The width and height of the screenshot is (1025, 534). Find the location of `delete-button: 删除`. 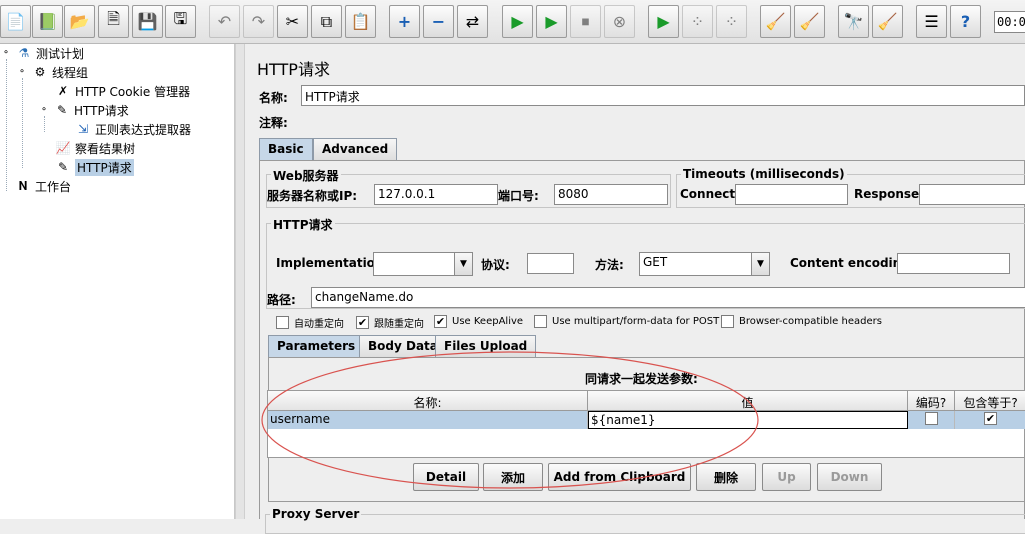

delete-button: 删除 is located at coordinates (726, 477).